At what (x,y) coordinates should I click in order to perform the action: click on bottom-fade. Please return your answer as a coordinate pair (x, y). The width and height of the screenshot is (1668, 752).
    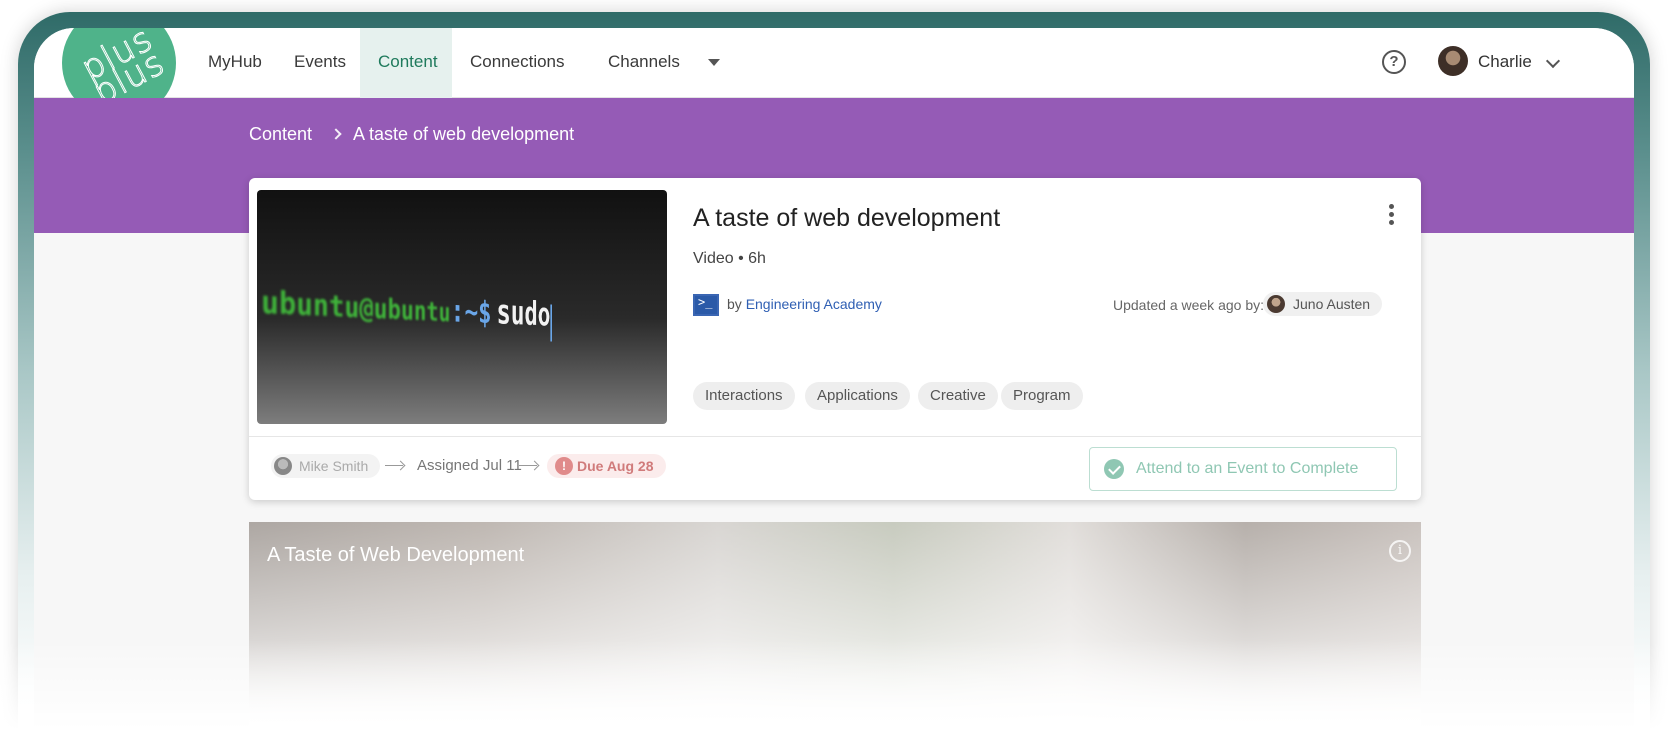
    Looking at the image, I should click on (834, 696).